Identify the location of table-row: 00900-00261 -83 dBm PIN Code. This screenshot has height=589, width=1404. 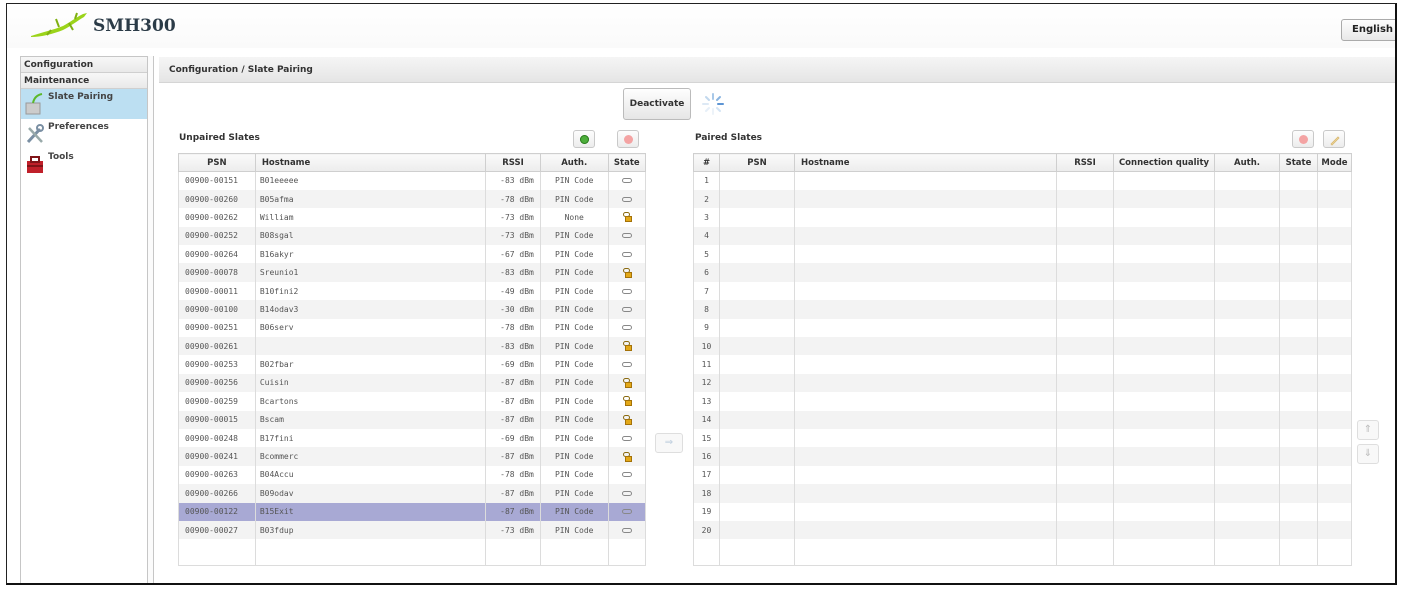
(412, 346).